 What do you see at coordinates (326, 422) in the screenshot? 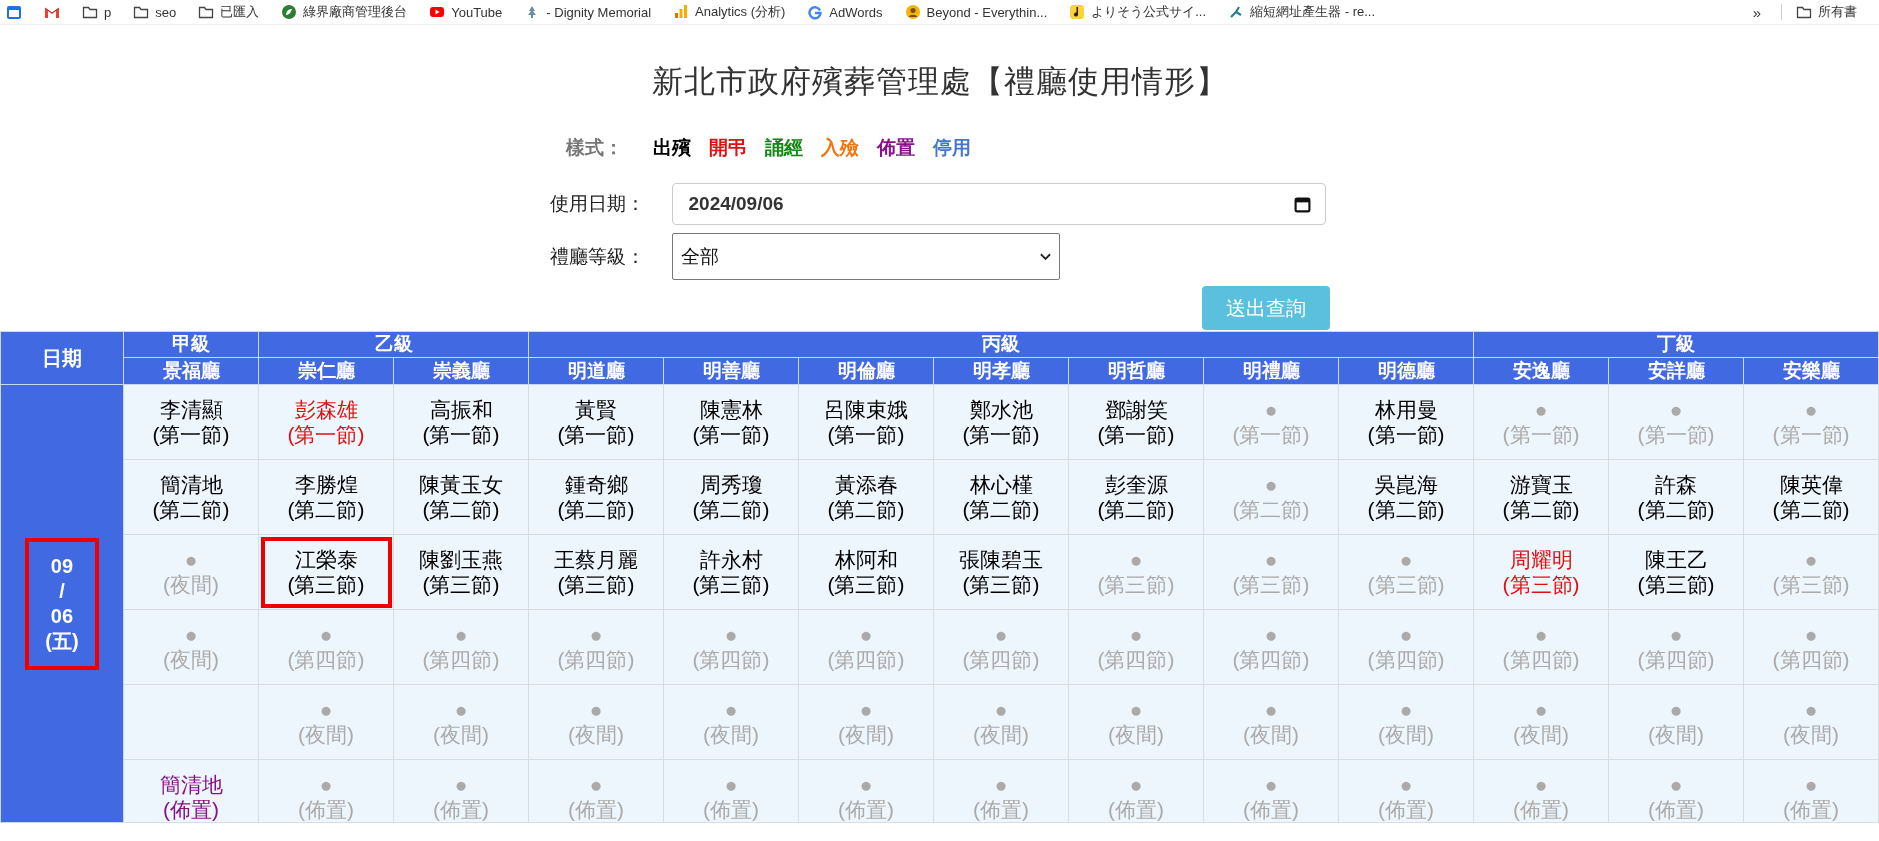
I see `booking-cell: 彭森雄 (第一節)` at bounding box center [326, 422].